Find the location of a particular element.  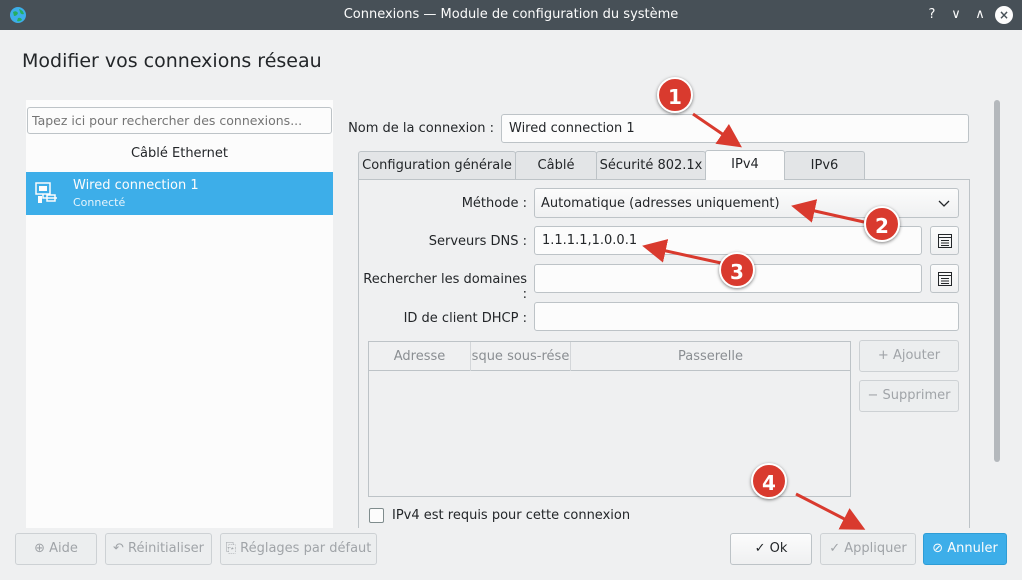

cancel-button: ⊘ Annuler is located at coordinates (965, 549).